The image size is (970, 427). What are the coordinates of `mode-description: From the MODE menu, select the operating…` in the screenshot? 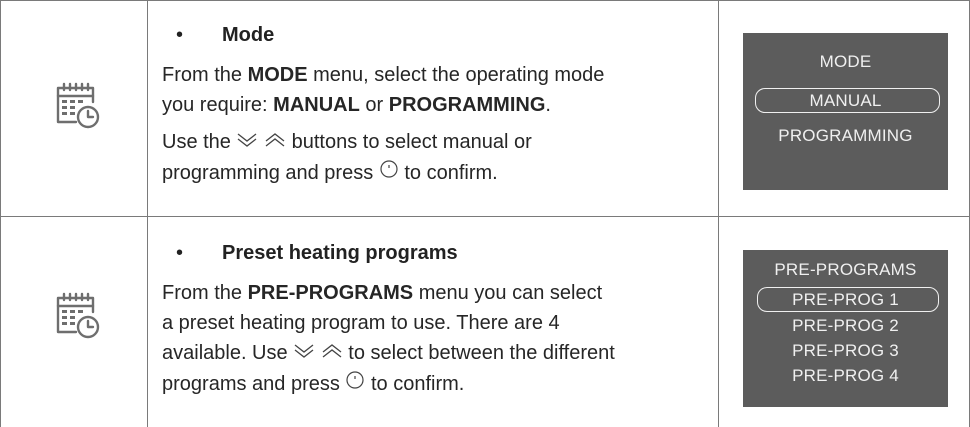 It's located at (383, 90).